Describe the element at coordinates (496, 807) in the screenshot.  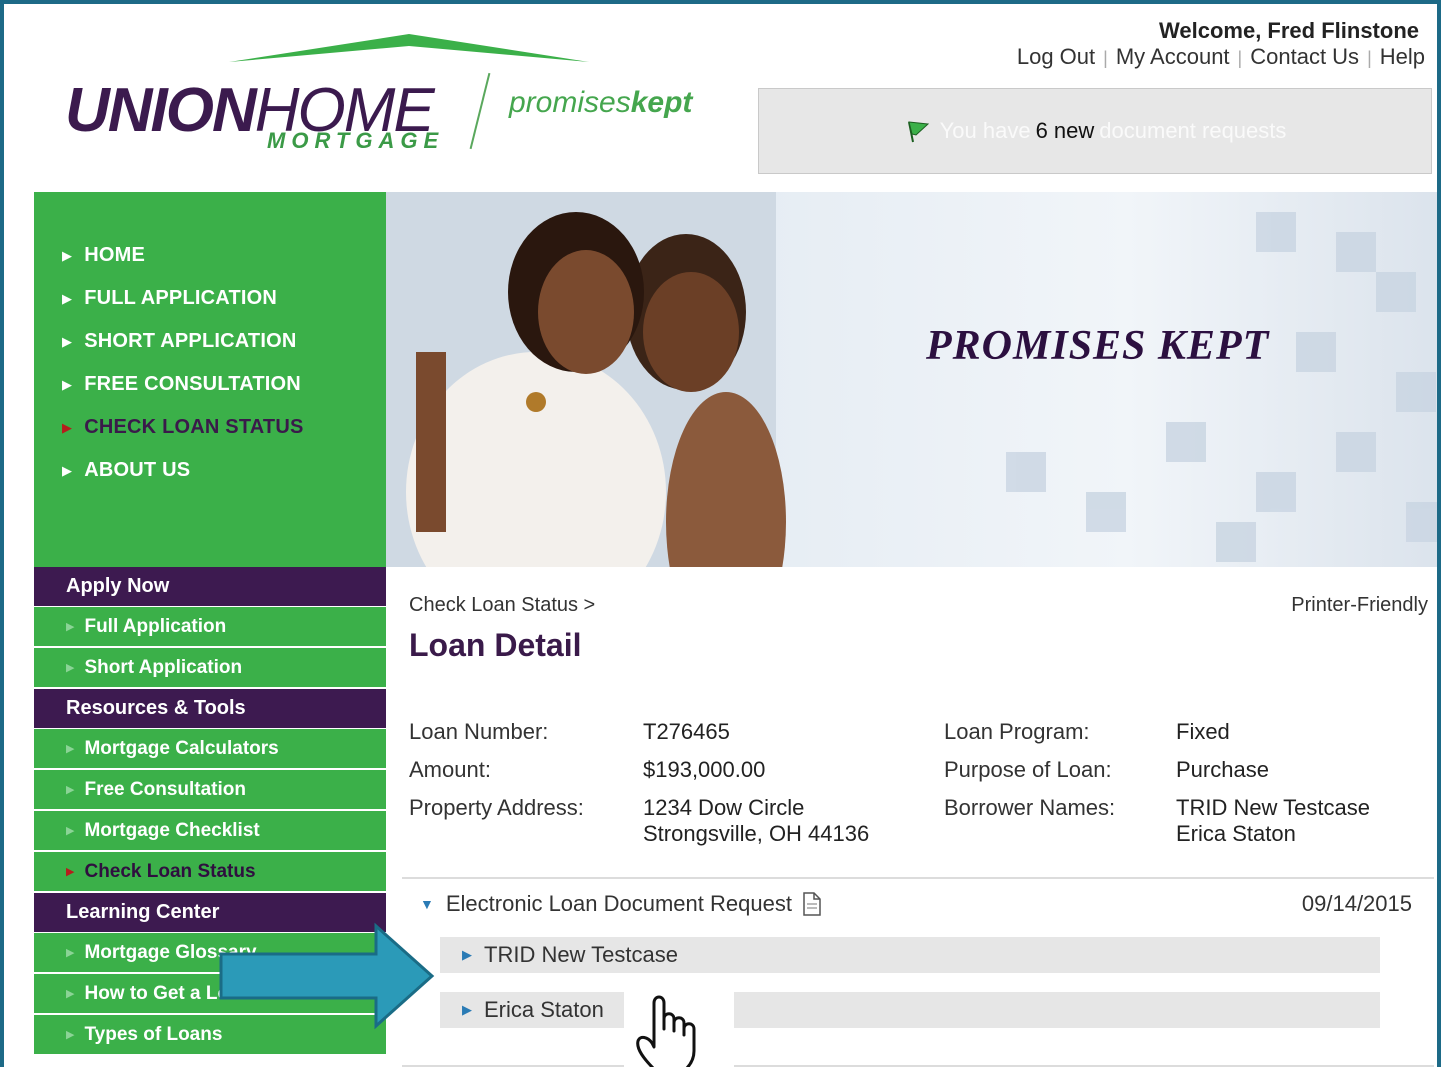
I see `property-address-label: Property Address:` at that location.